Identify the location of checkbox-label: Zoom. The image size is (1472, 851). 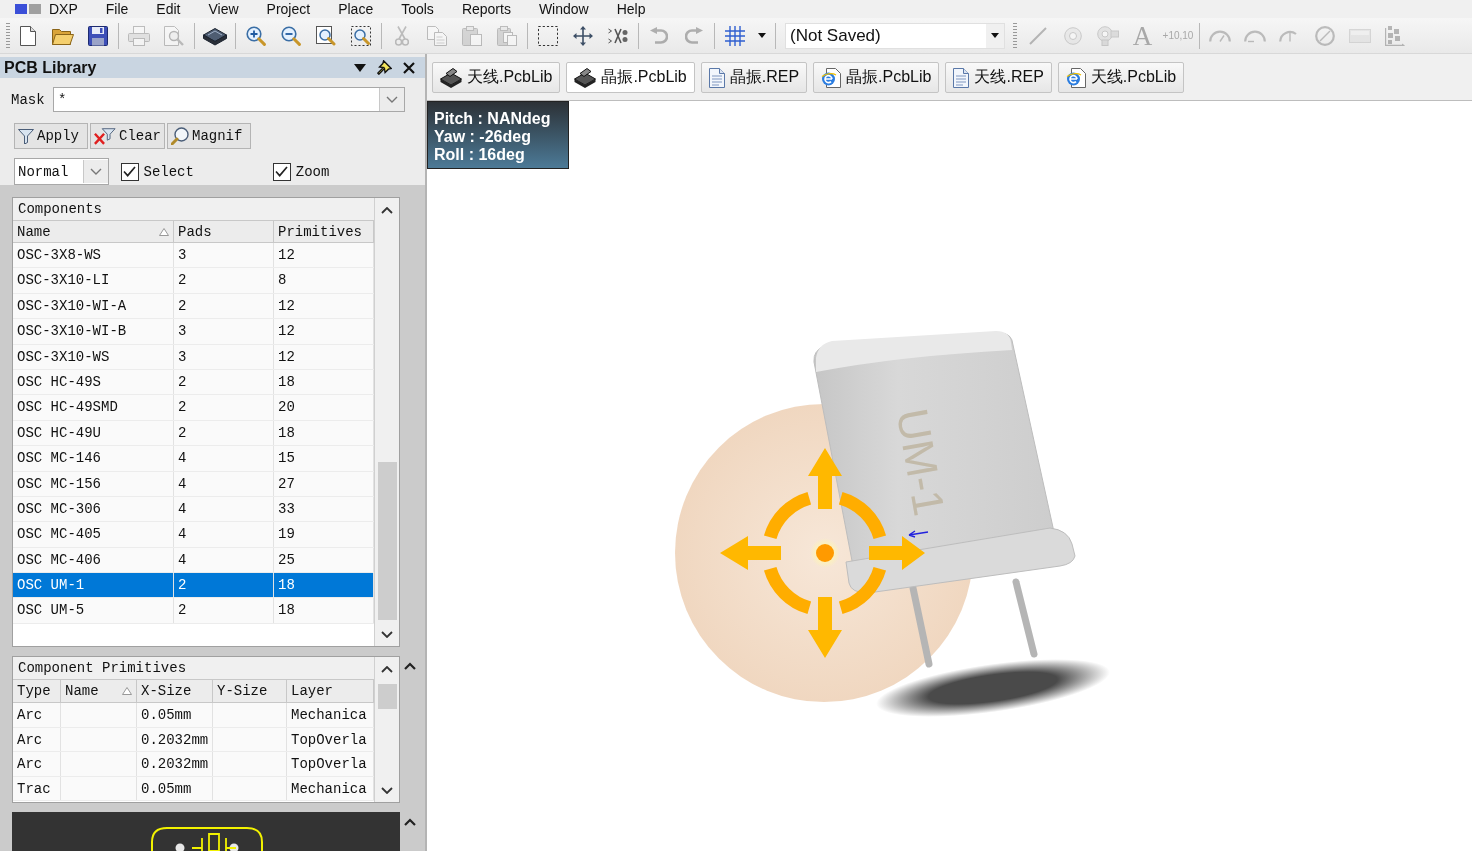
(312, 171).